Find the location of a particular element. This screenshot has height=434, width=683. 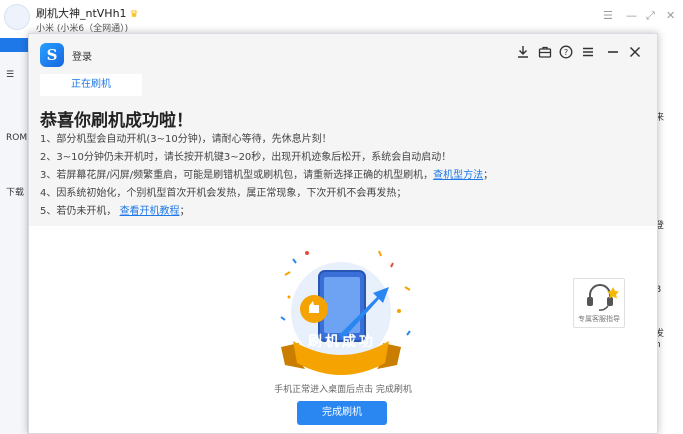

minimize-icon: — is located at coordinates (631, 15).